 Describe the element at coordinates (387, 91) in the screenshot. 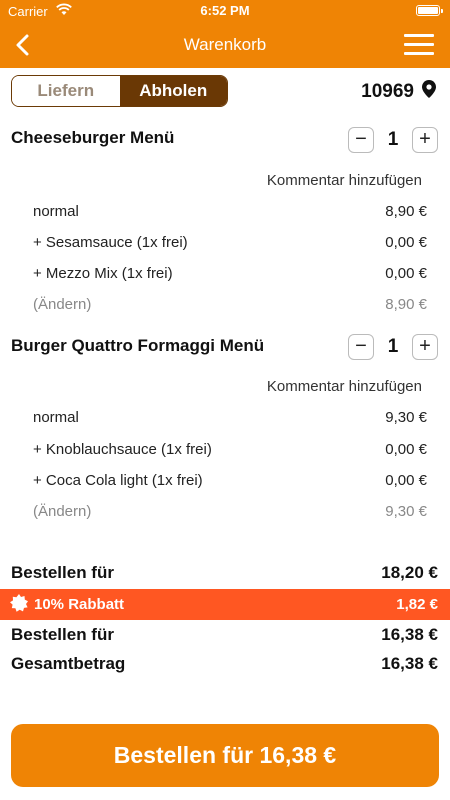

I see `zip-code: 10969` at that location.